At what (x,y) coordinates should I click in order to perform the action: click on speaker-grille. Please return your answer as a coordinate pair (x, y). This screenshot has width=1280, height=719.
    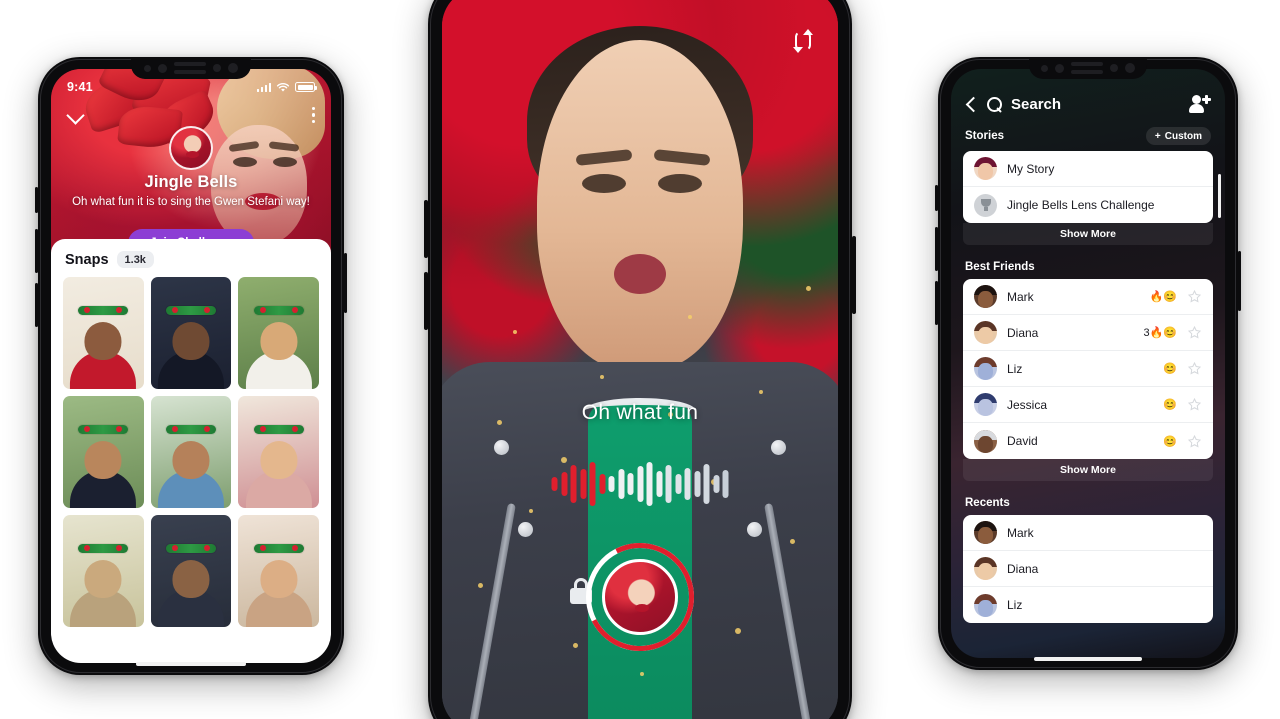
    Looking at the image, I should click on (190, 68).